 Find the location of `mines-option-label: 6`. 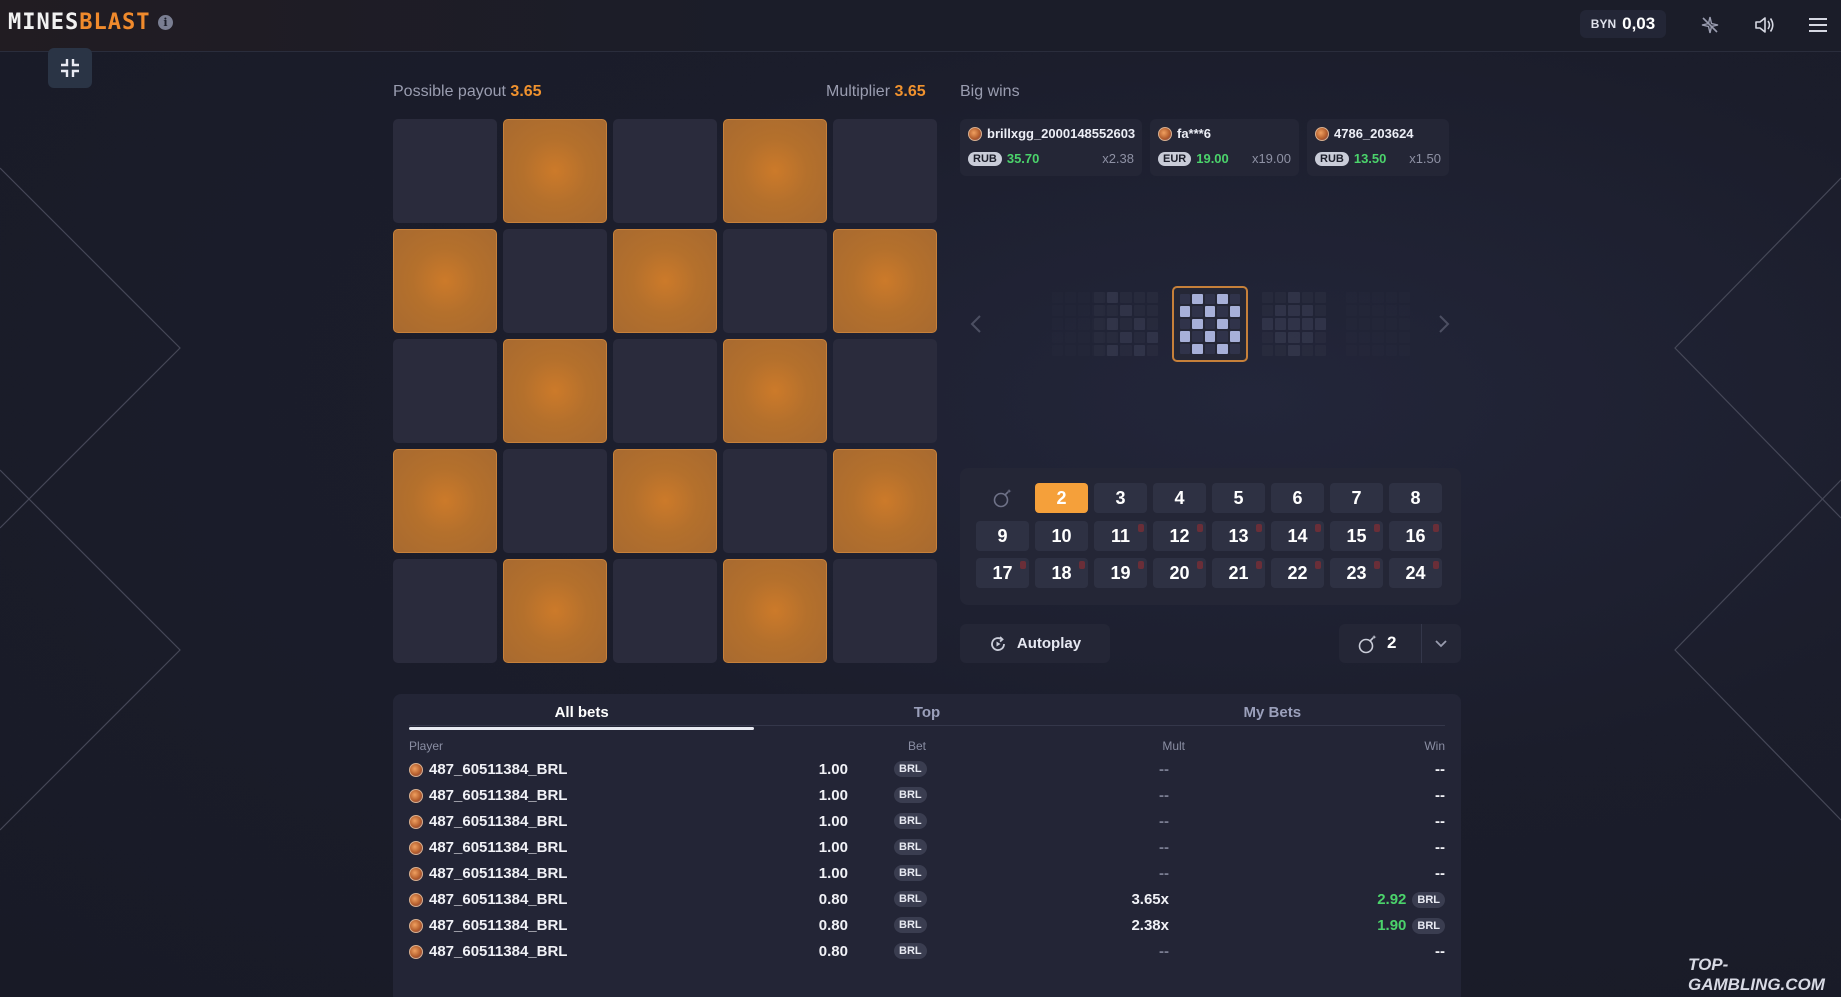

mines-option-label: 6 is located at coordinates (1297, 497).